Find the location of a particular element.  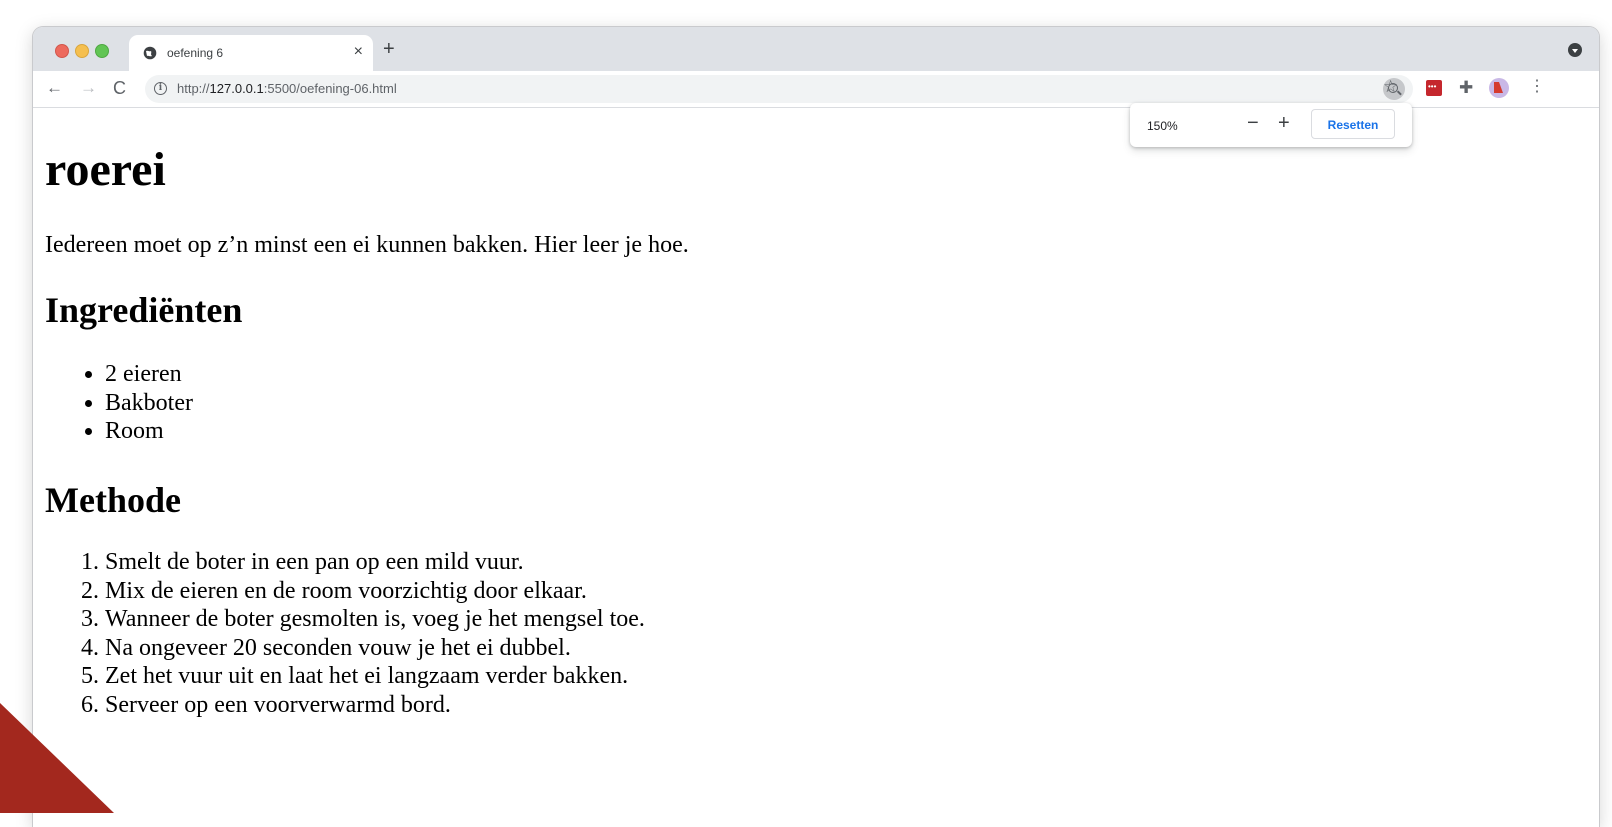

extension-lastpass-icon is located at coordinates (1434, 88).